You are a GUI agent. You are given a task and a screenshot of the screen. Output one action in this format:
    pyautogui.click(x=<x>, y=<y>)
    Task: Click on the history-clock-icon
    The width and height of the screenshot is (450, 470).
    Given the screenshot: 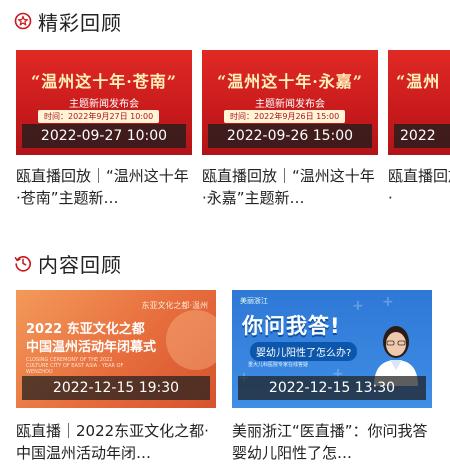 What is the action you would take?
    pyautogui.click(x=23, y=263)
    